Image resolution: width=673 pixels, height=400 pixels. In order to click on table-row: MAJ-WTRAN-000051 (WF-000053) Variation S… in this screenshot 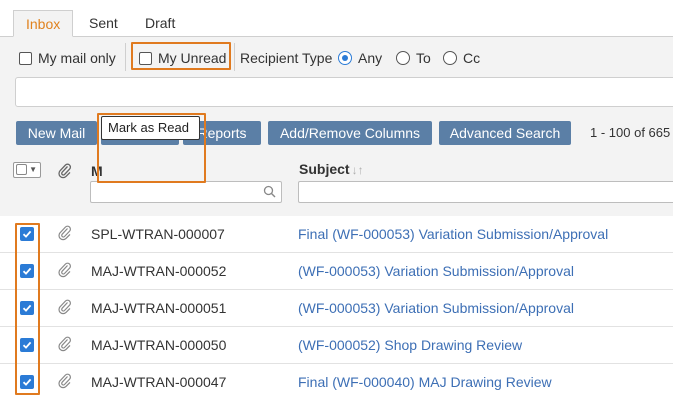, I will do `click(336, 308)`.